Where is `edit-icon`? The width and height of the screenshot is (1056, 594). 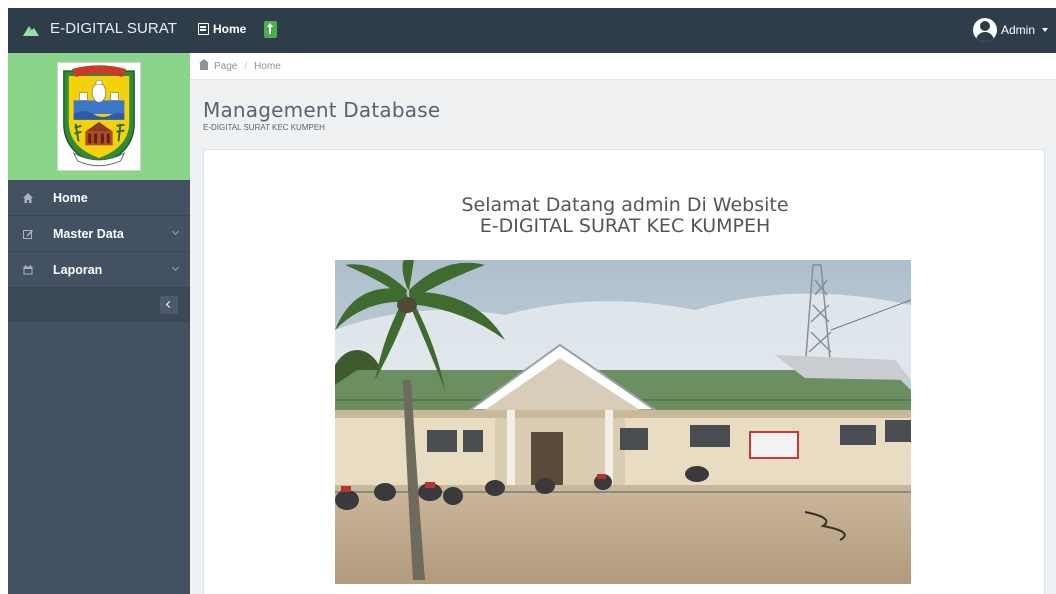
edit-icon is located at coordinates (28, 234).